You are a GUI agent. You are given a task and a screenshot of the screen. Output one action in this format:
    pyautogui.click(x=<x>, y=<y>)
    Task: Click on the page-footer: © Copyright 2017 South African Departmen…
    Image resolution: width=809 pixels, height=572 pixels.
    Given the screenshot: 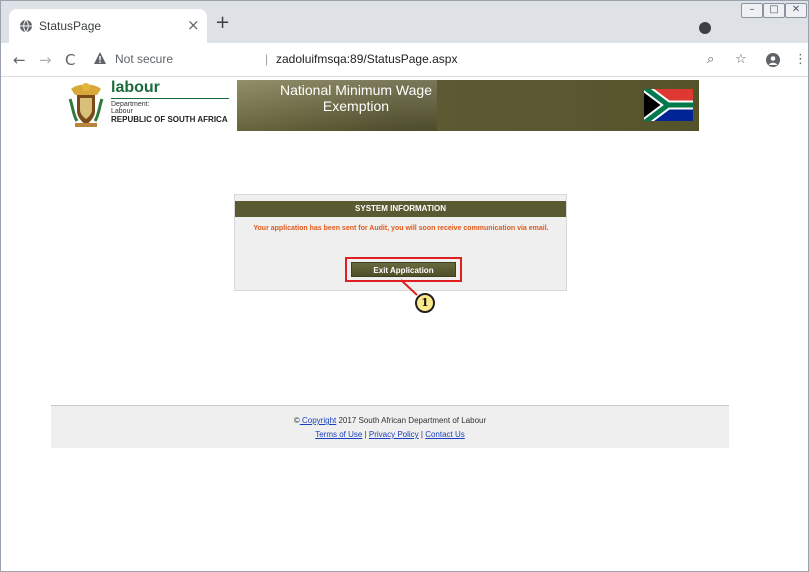 What is the action you would take?
    pyautogui.click(x=390, y=426)
    